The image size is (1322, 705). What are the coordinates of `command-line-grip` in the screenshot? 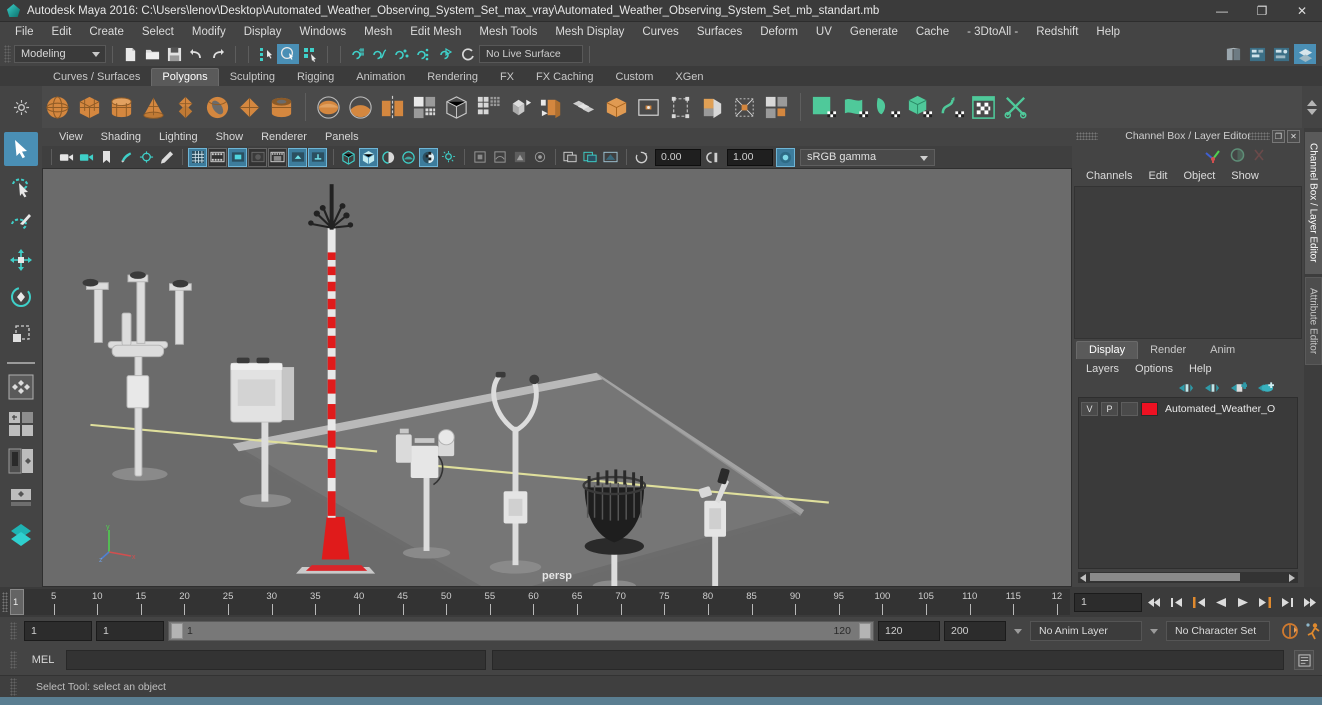 It's located at (13, 660).